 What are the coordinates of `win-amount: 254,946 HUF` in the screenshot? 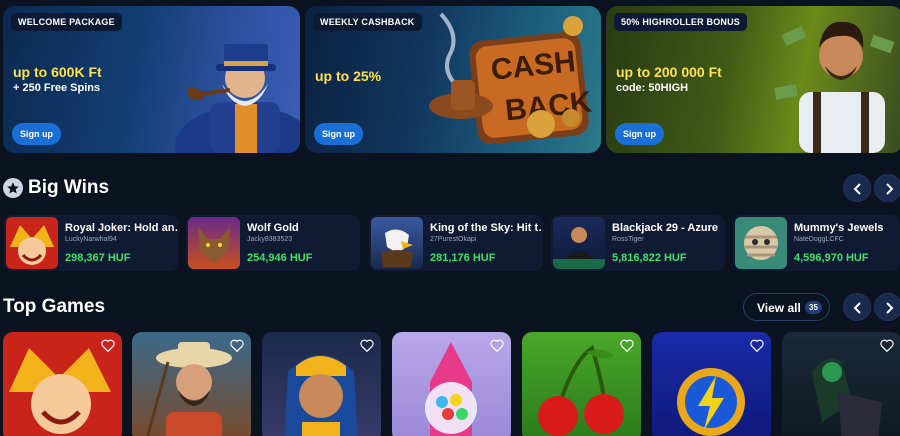 It's located at (280, 258).